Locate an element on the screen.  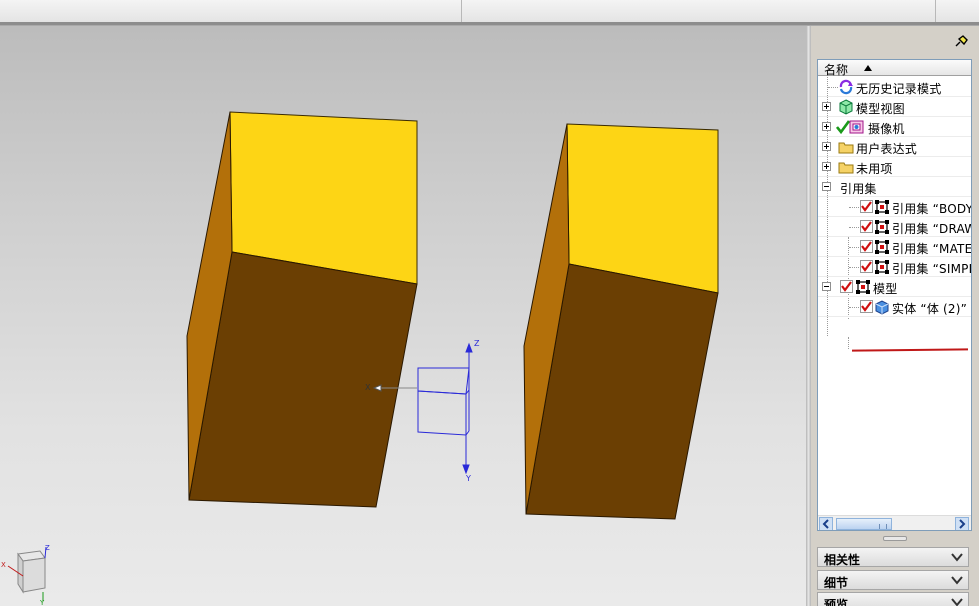
tree-label: 未用项 is located at coordinates (874, 169).